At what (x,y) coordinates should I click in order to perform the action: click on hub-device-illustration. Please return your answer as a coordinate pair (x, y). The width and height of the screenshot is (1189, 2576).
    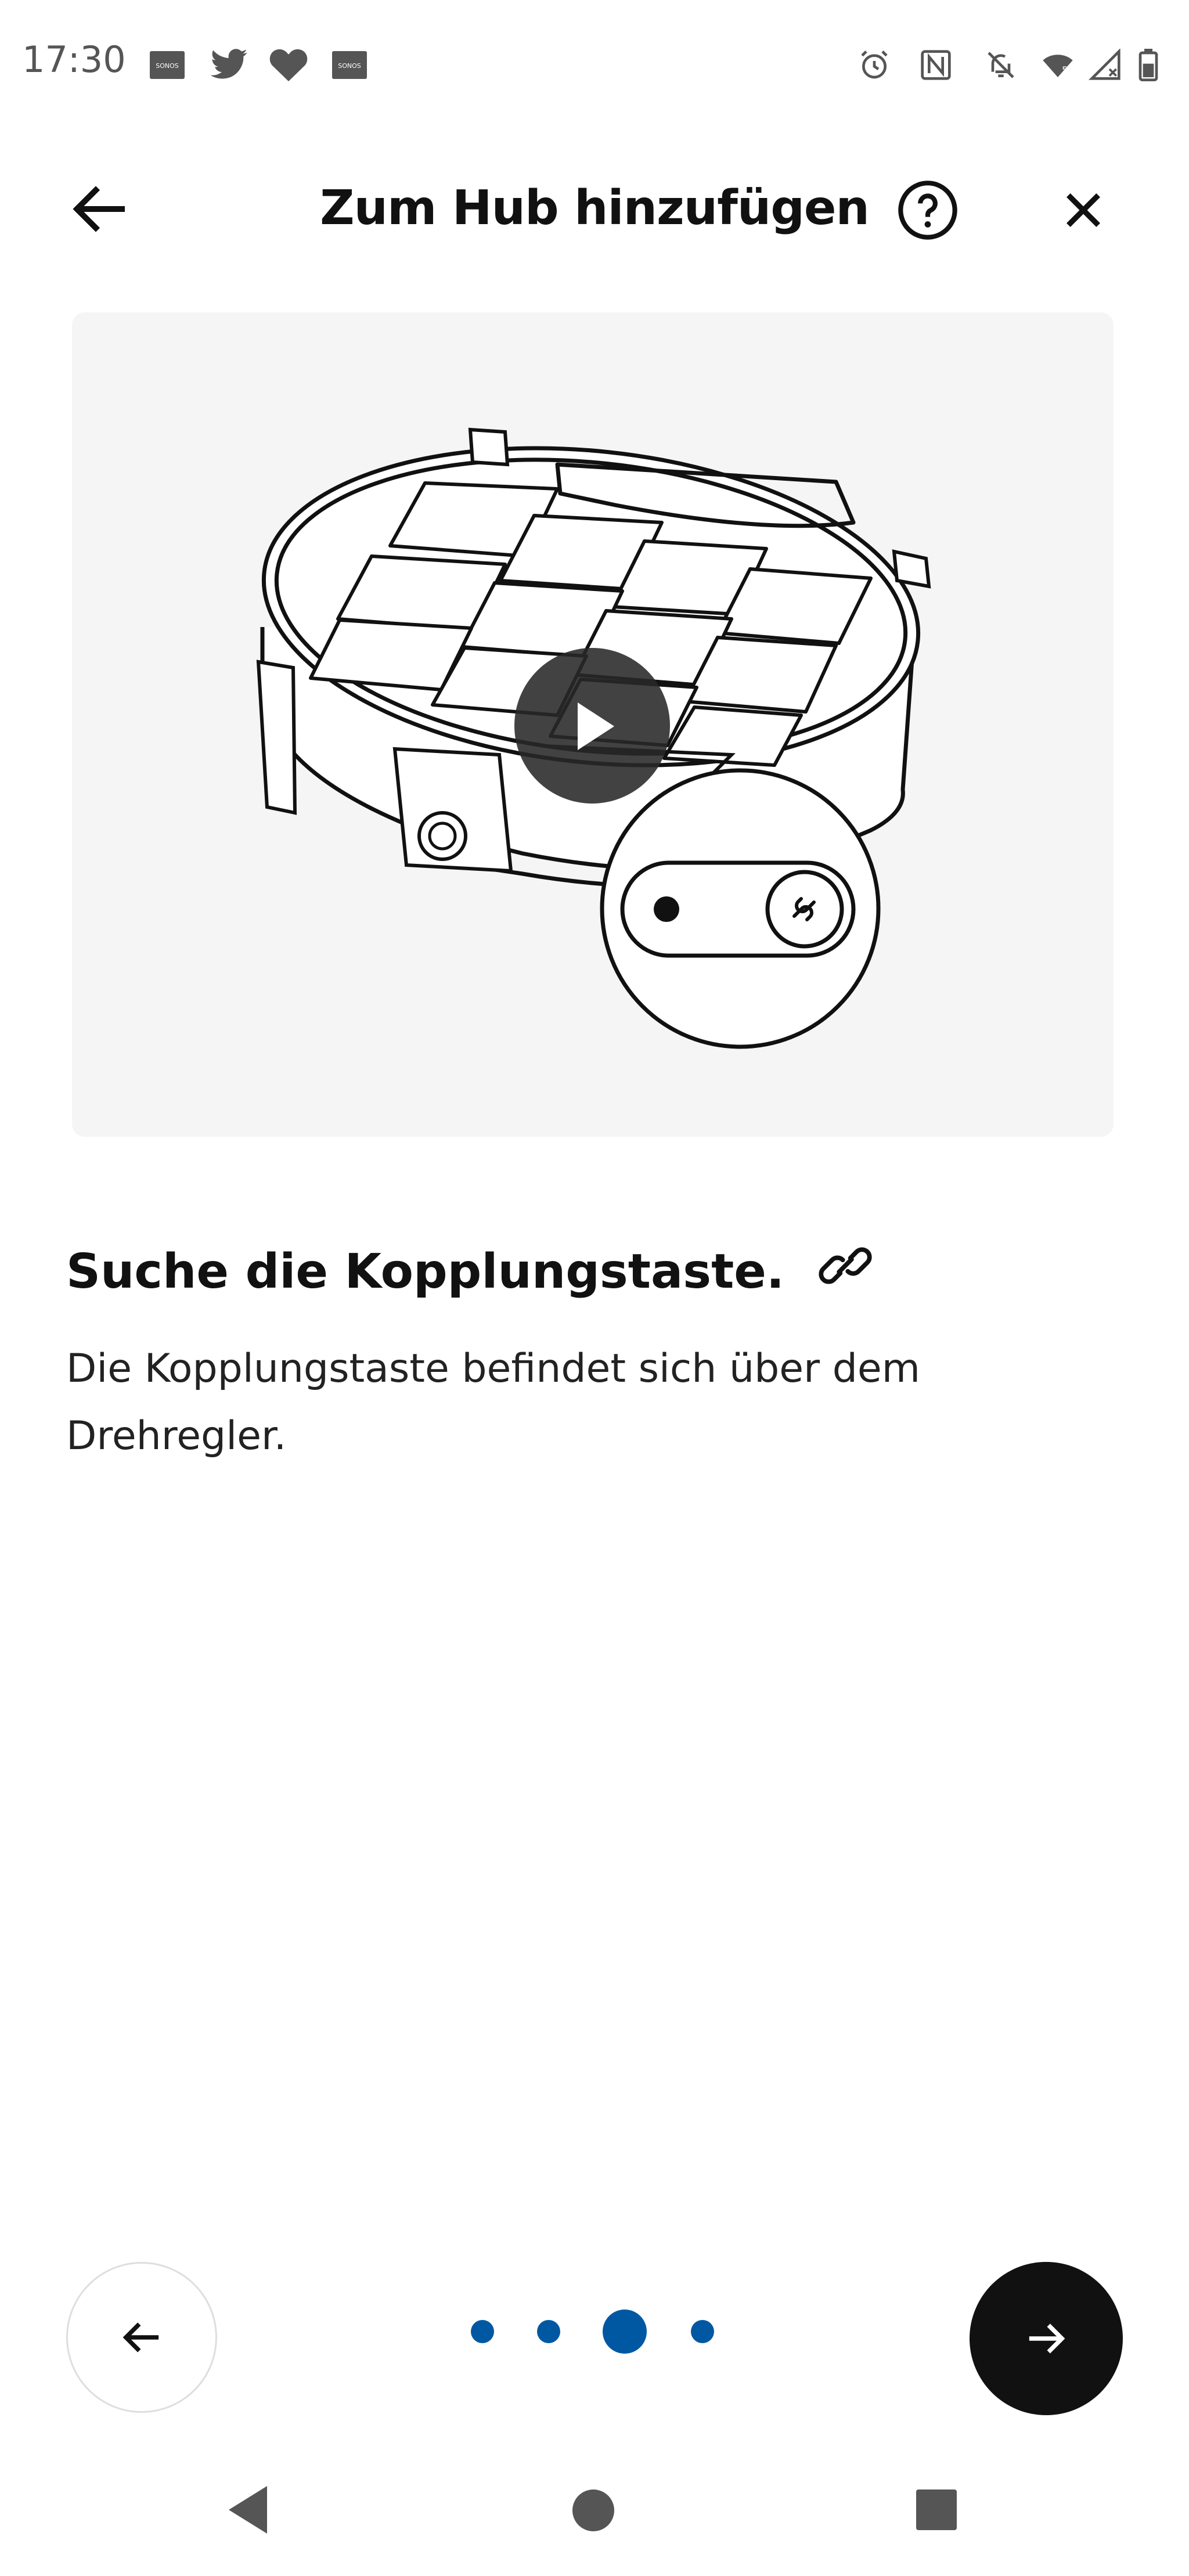
    Looking at the image, I should click on (593, 738).